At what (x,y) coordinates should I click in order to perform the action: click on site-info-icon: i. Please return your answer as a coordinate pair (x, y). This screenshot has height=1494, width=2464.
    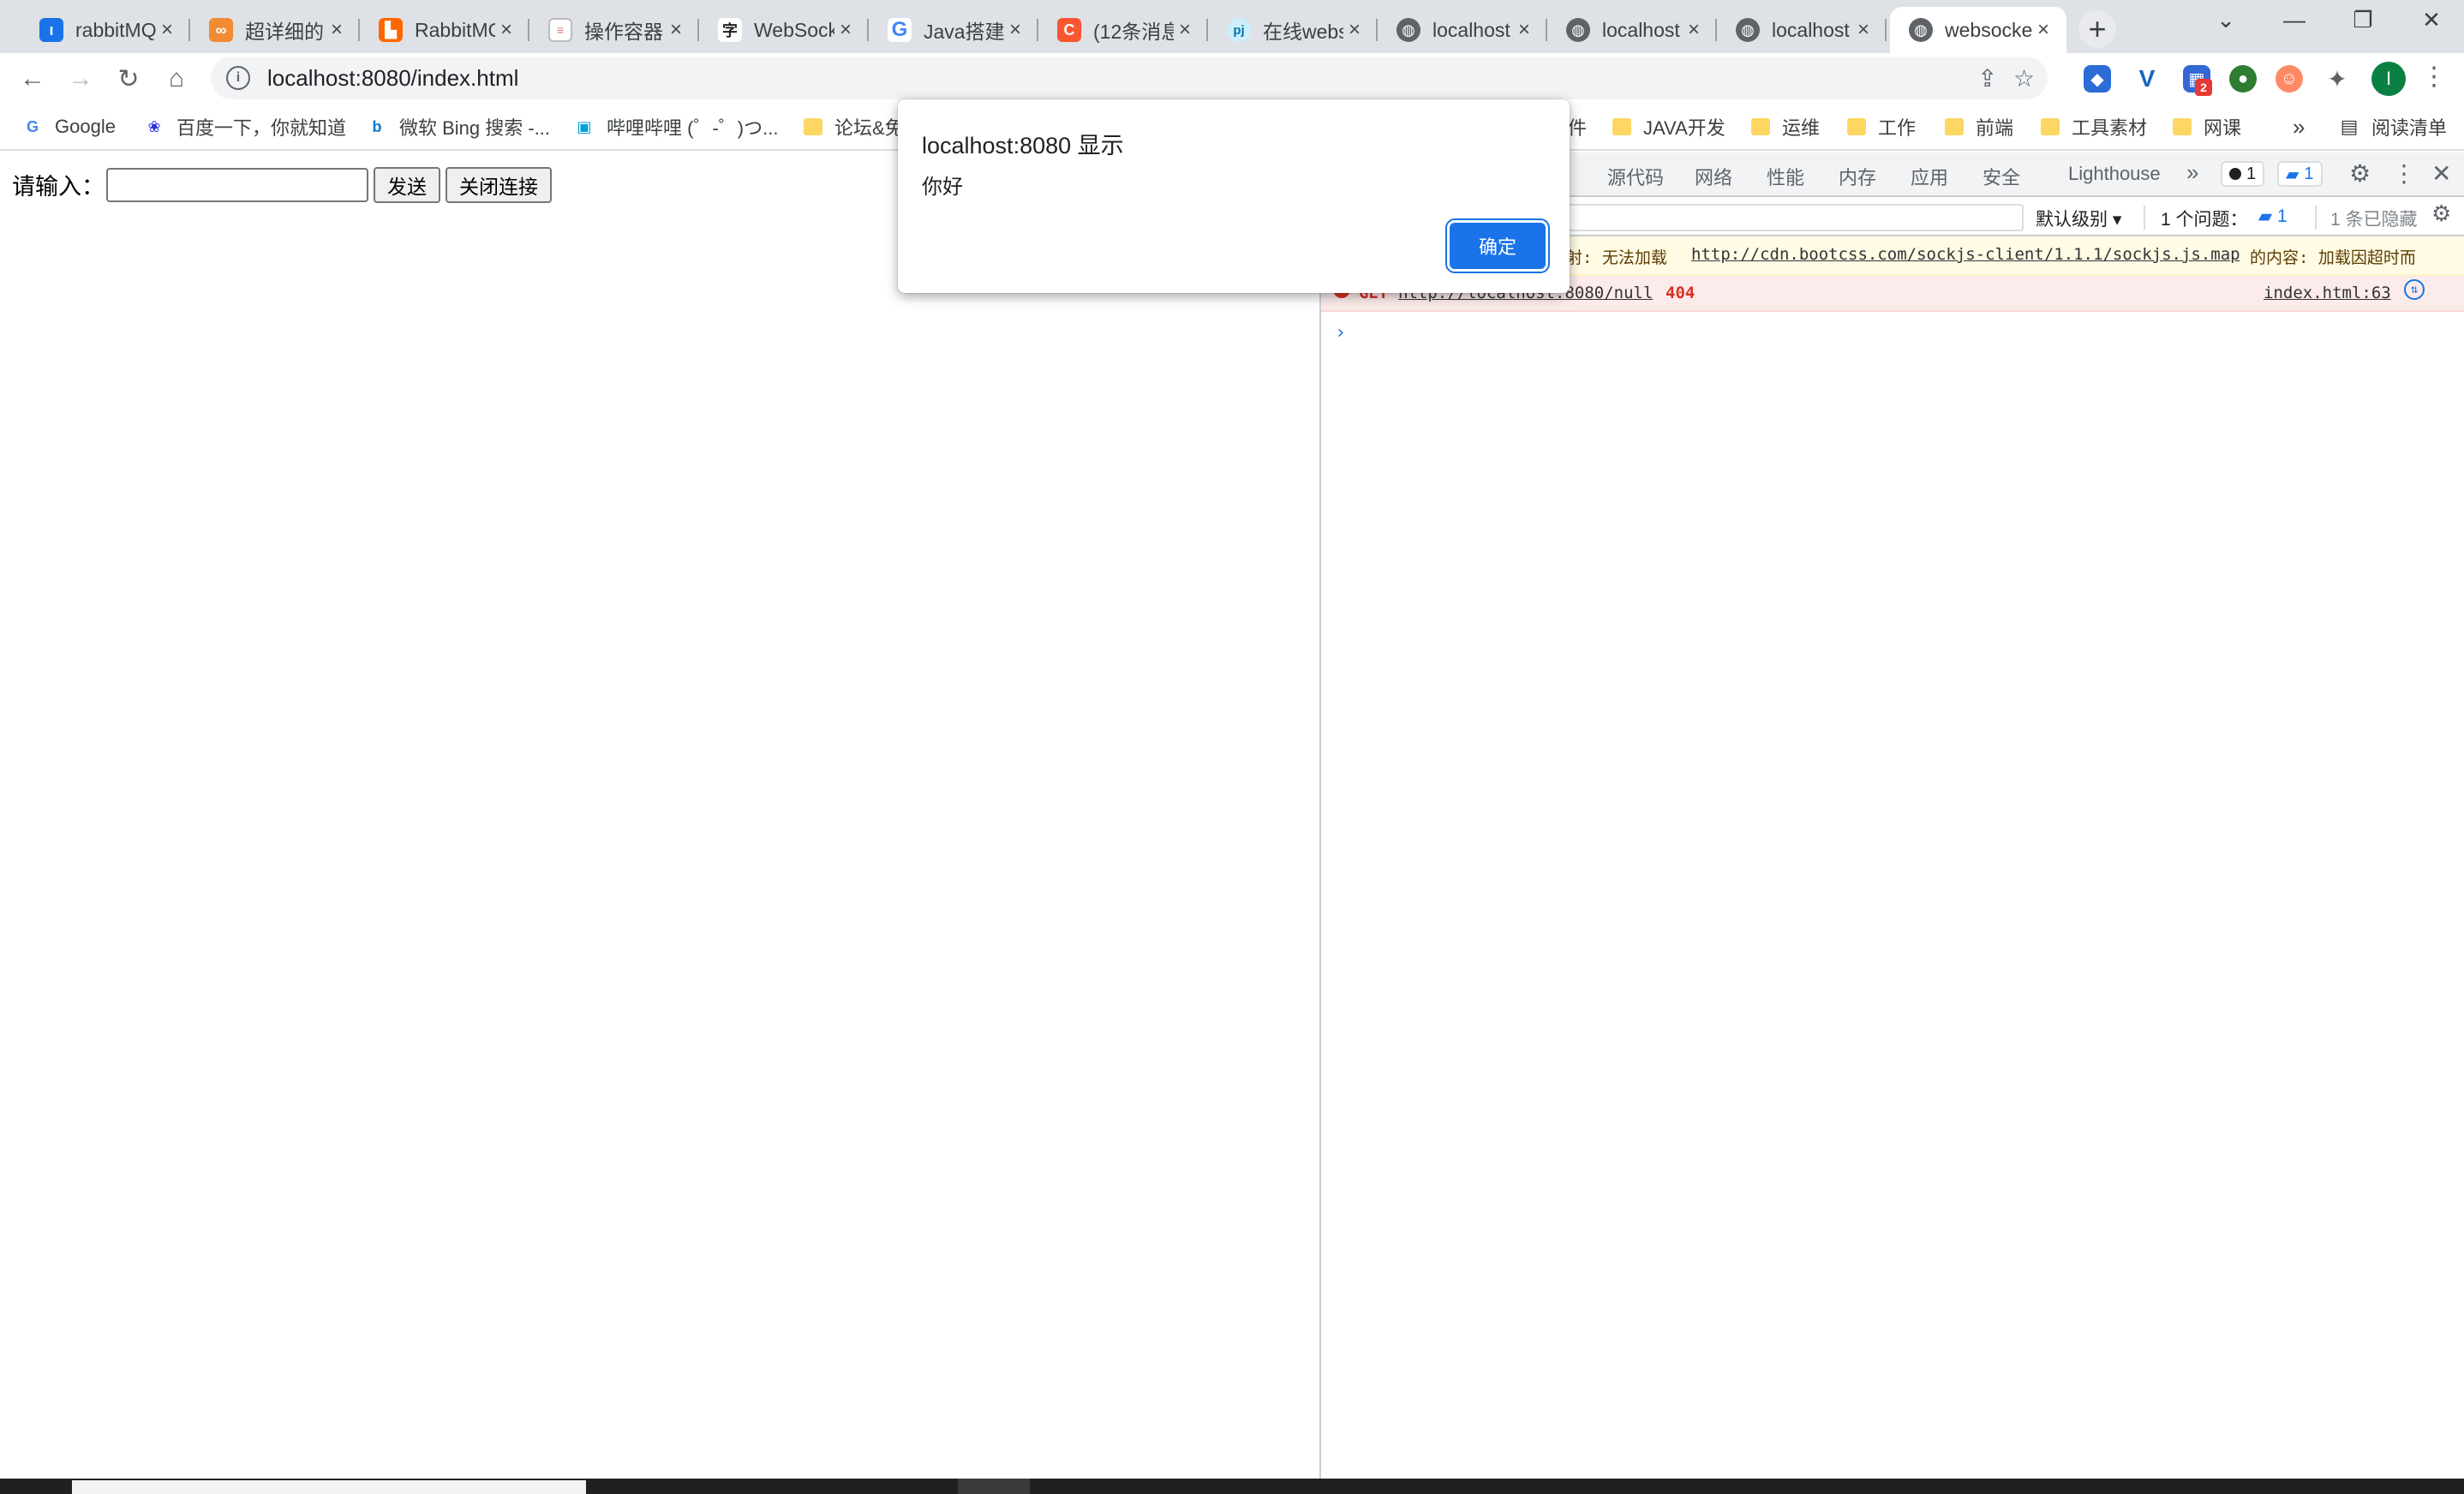
    Looking at the image, I should click on (238, 78).